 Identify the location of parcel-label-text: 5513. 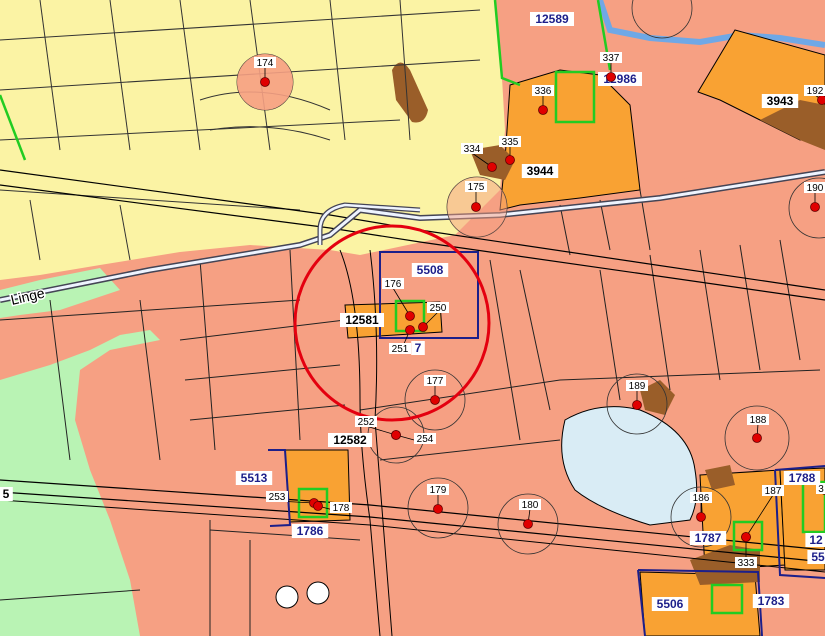
(254, 478).